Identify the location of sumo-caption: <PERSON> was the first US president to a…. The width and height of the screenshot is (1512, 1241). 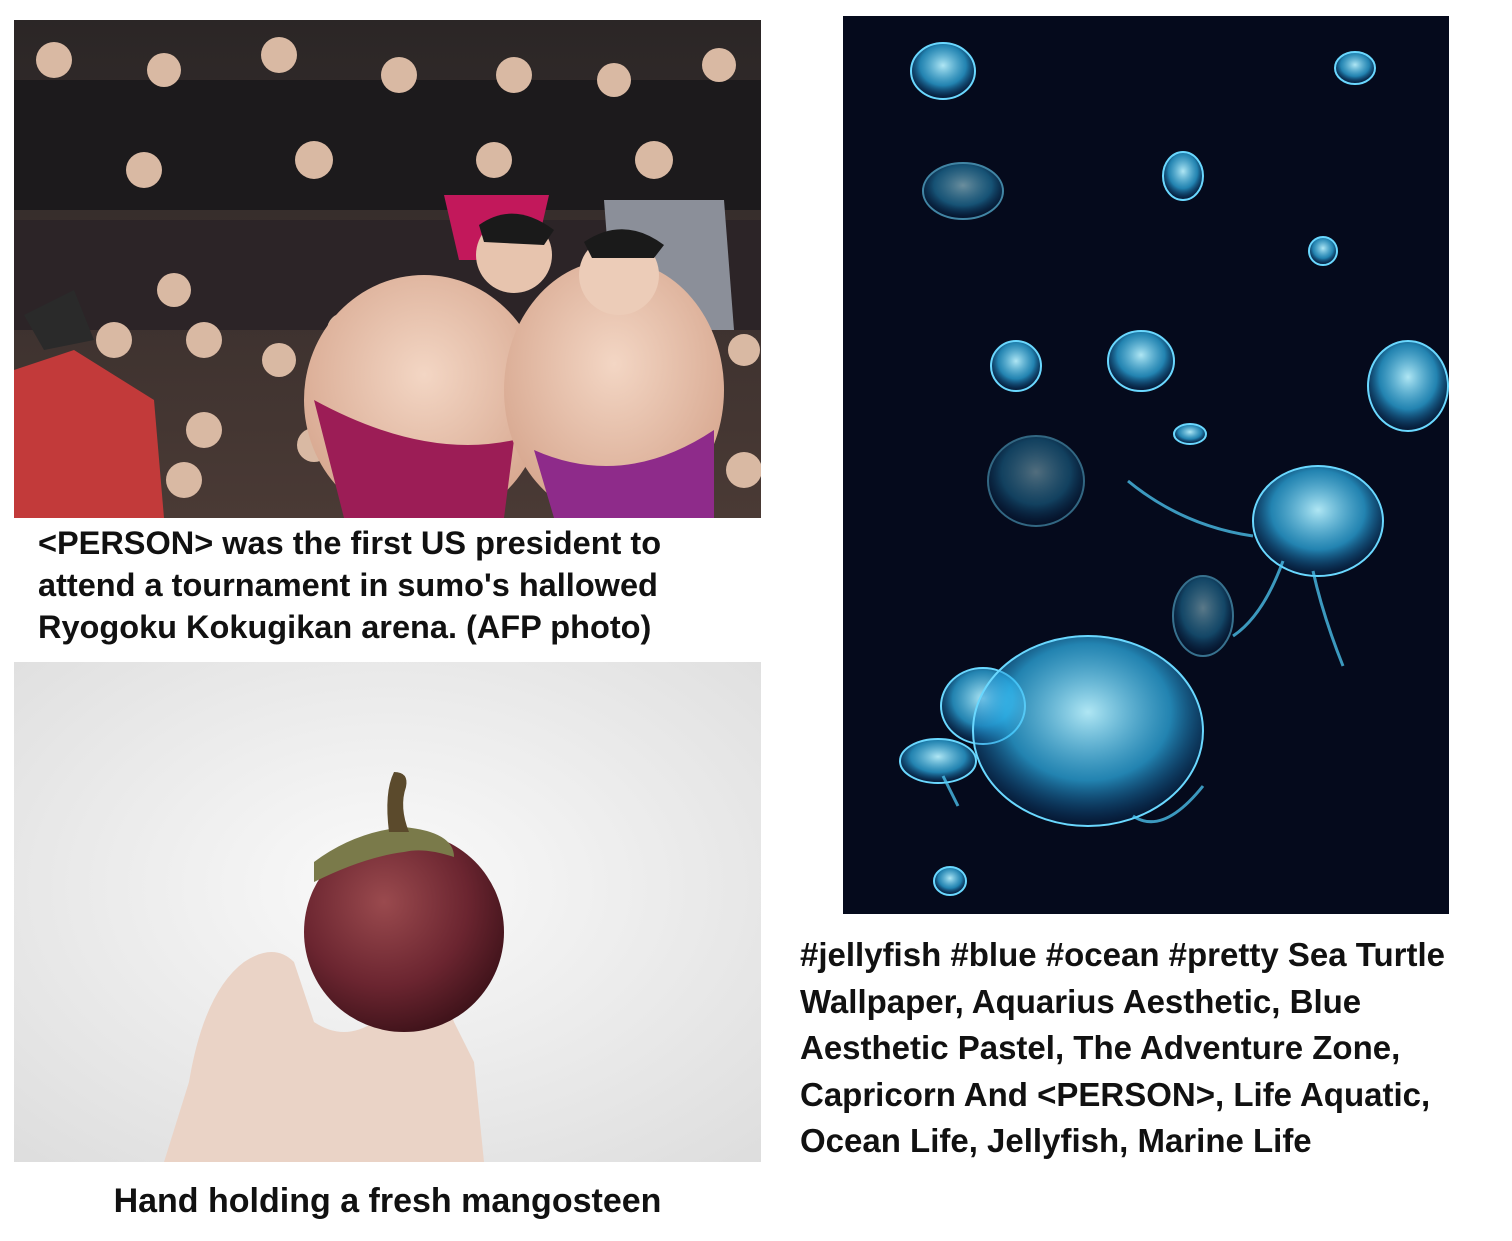
(350, 585).